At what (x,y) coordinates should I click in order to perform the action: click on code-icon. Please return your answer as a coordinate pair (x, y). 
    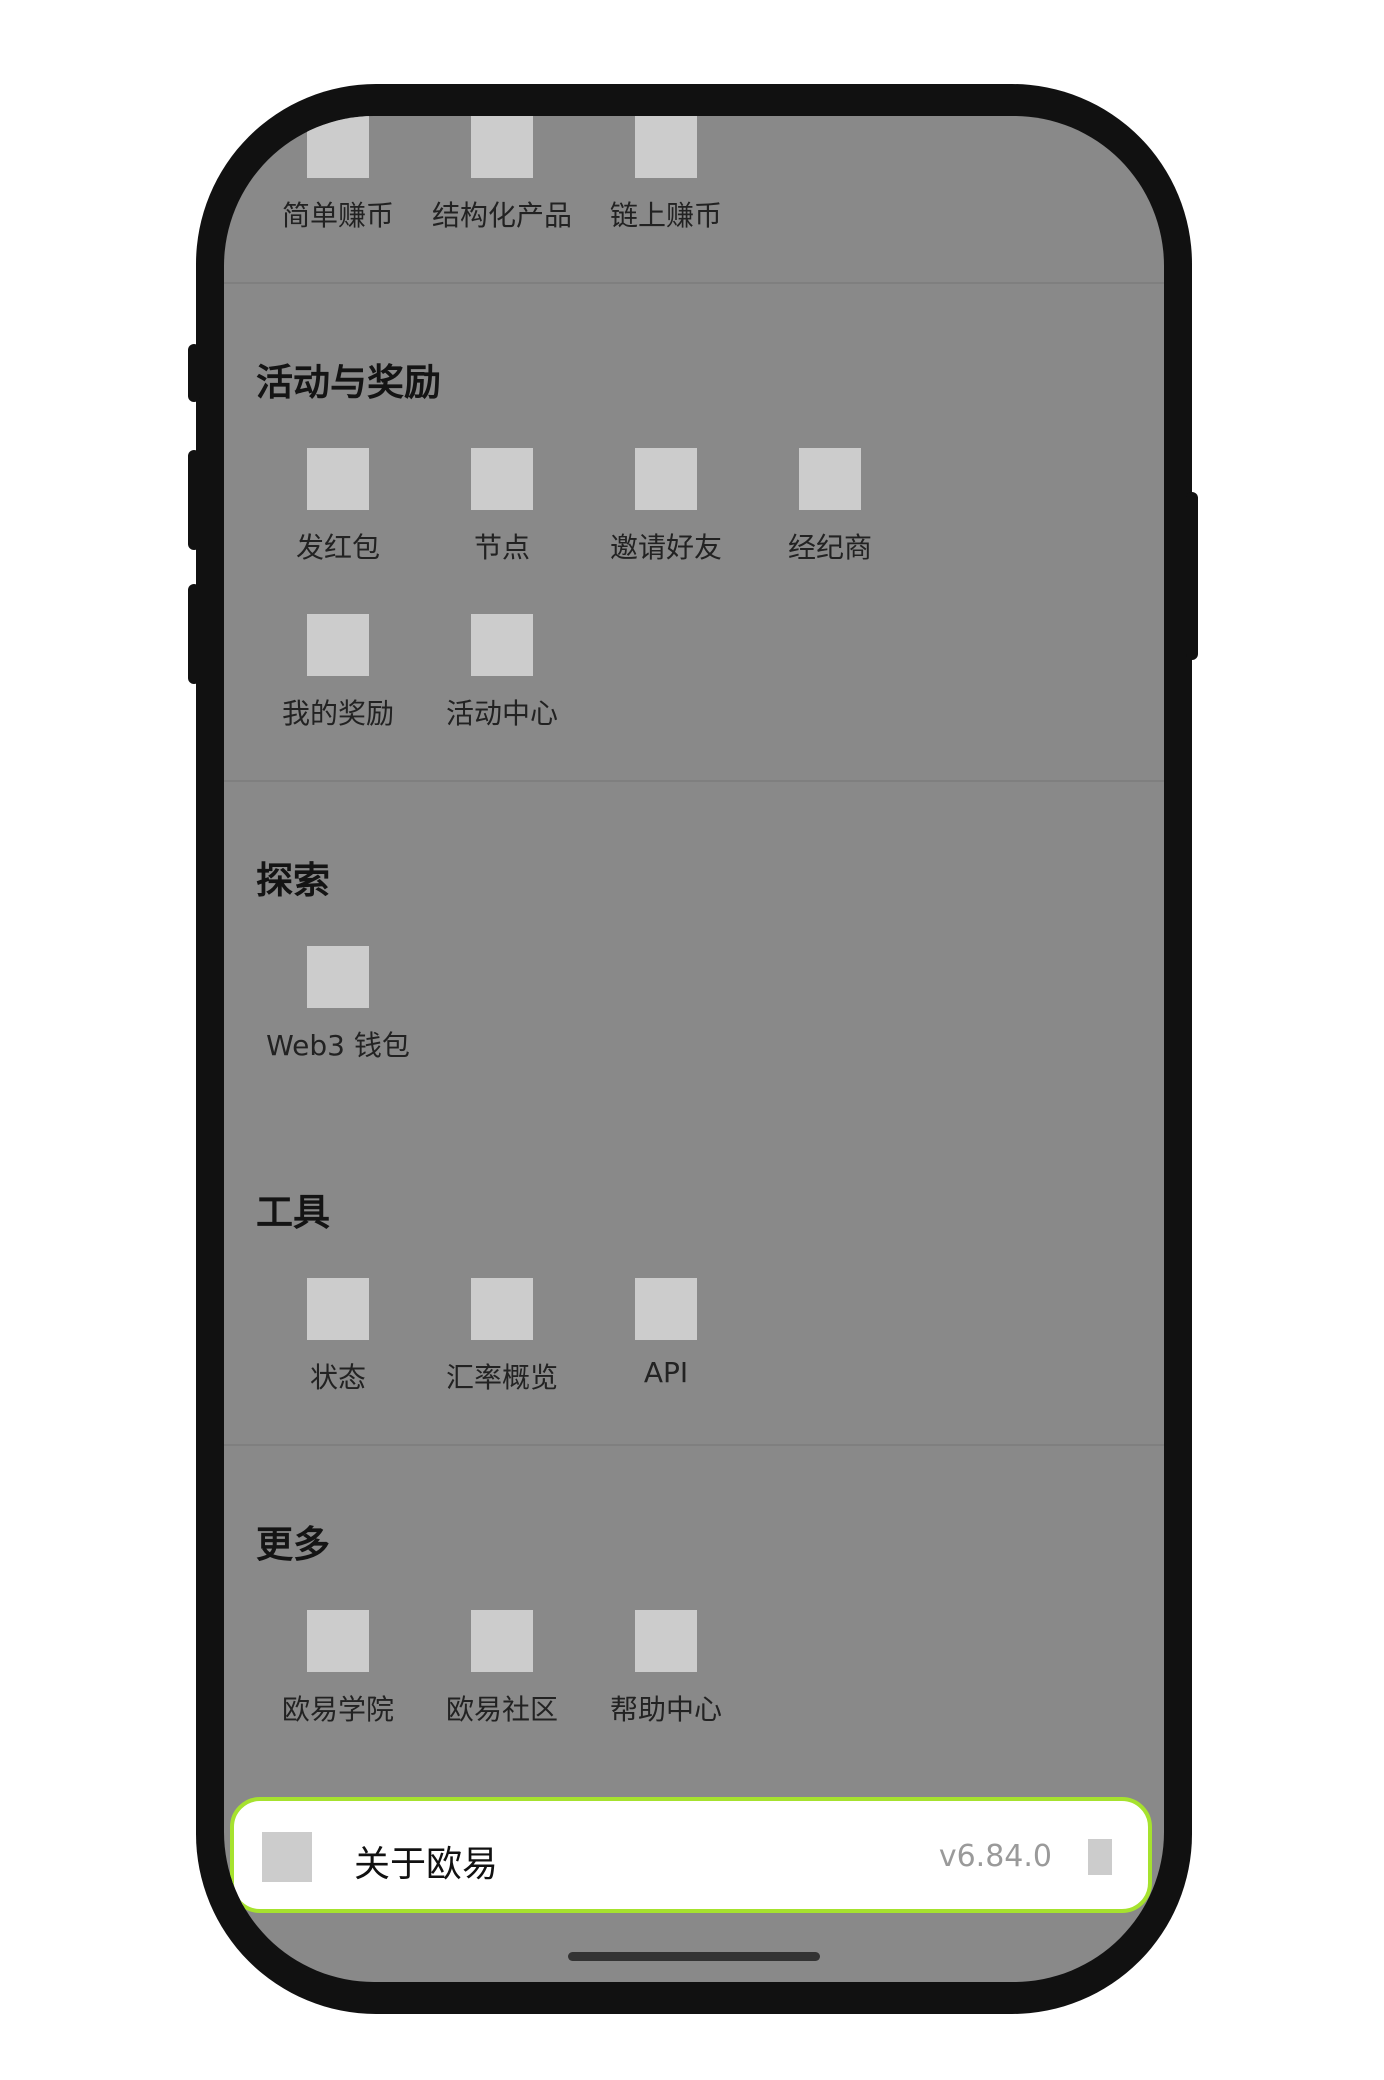
    Looking at the image, I should click on (666, 1309).